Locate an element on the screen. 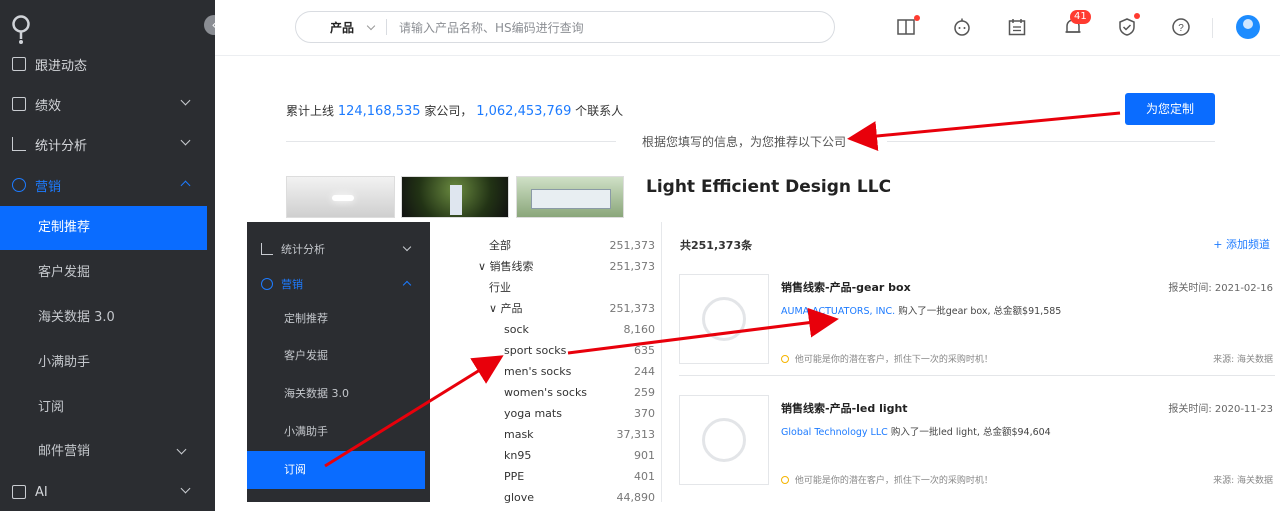 This screenshot has width=1280, height=511. tree-row: PPE 401 is located at coordinates (565, 477).